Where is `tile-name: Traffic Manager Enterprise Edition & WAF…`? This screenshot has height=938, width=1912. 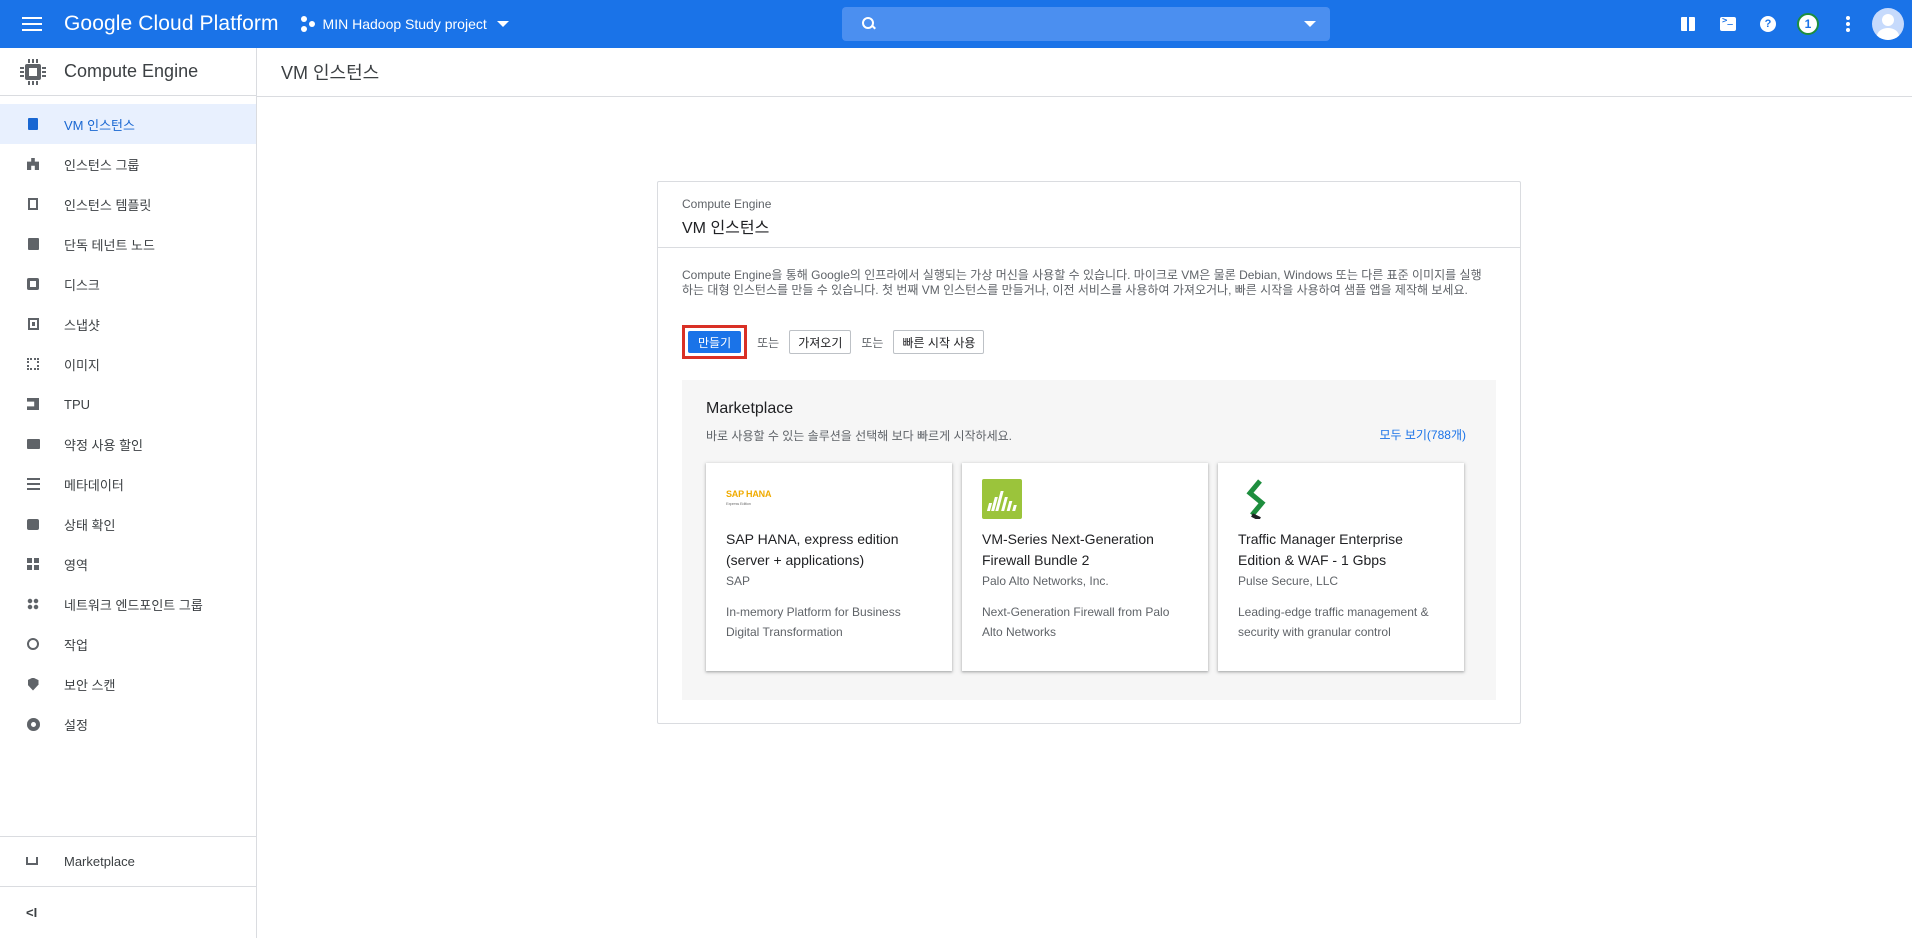 tile-name: Traffic Manager Enterprise Edition & WAF… is located at coordinates (1320, 549).